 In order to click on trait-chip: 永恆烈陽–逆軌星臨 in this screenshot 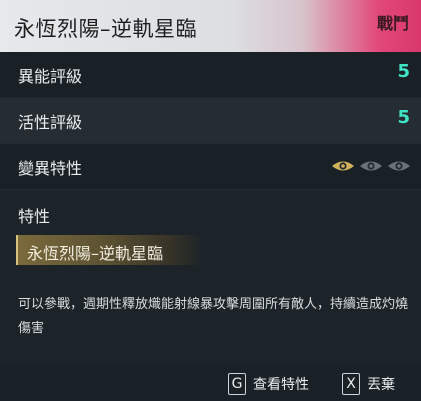, I will do `click(109, 250)`.